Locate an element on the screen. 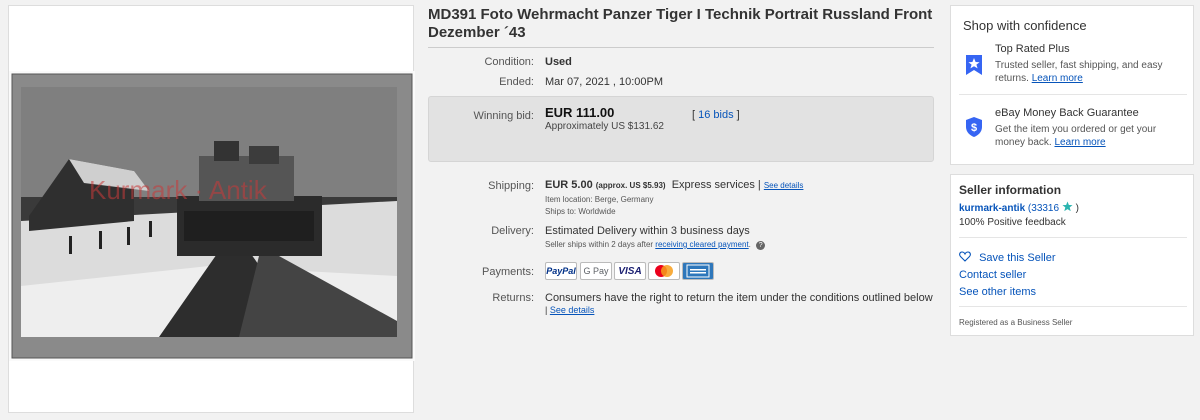  feedback-score: (33316 is located at coordinates (1043, 208).